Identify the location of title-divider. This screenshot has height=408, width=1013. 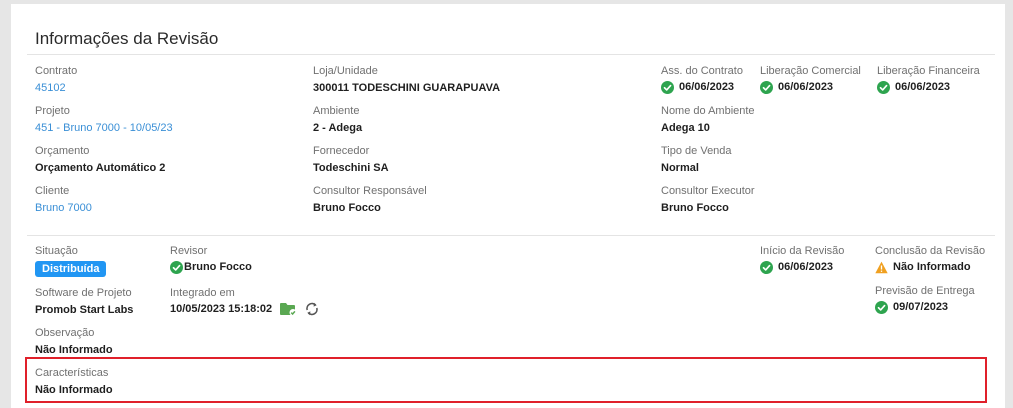
(511, 54).